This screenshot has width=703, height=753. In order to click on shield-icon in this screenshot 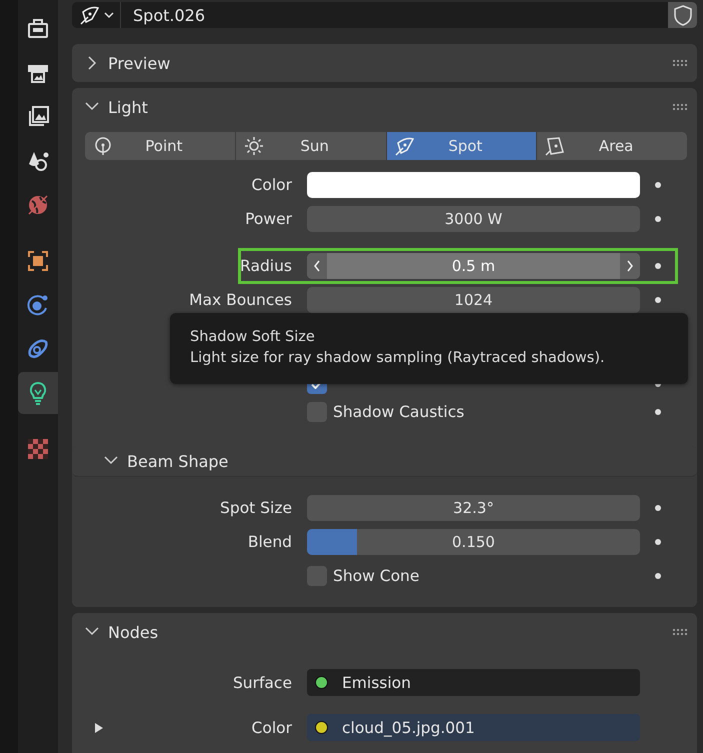, I will do `click(683, 15)`.